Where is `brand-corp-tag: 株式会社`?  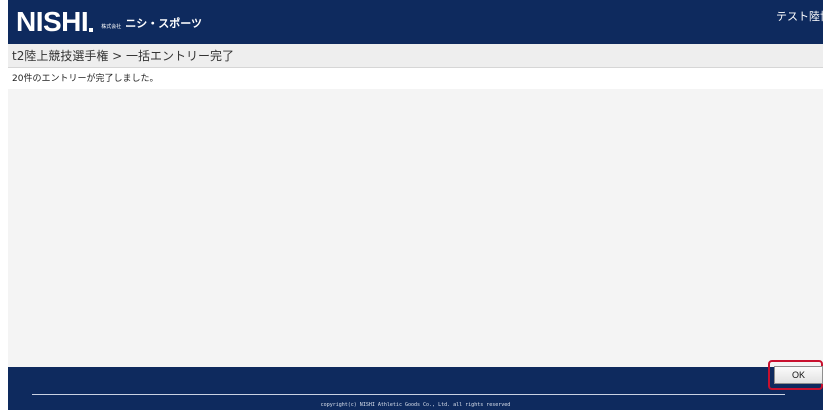 brand-corp-tag: 株式会社 is located at coordinates (111, 27).